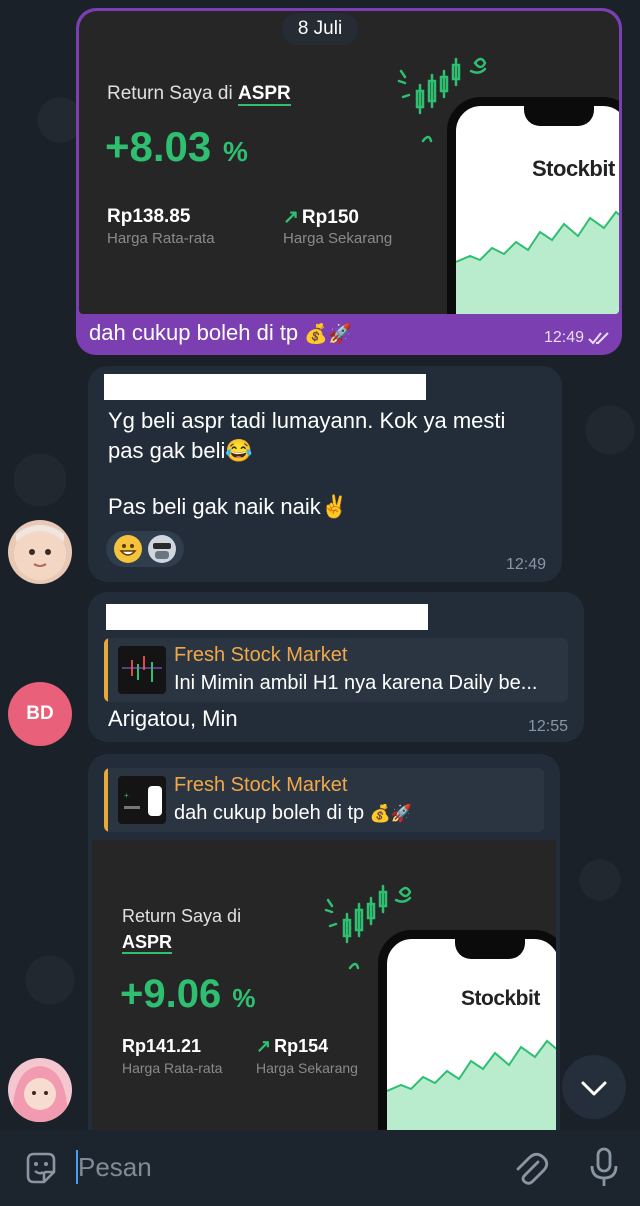 This screenshot has width=640, height=1206. What do you see at coordinates (530, 1168) in the screenshot?
I see `attach-paperclip-icon` at bounding box center [530, 1168].